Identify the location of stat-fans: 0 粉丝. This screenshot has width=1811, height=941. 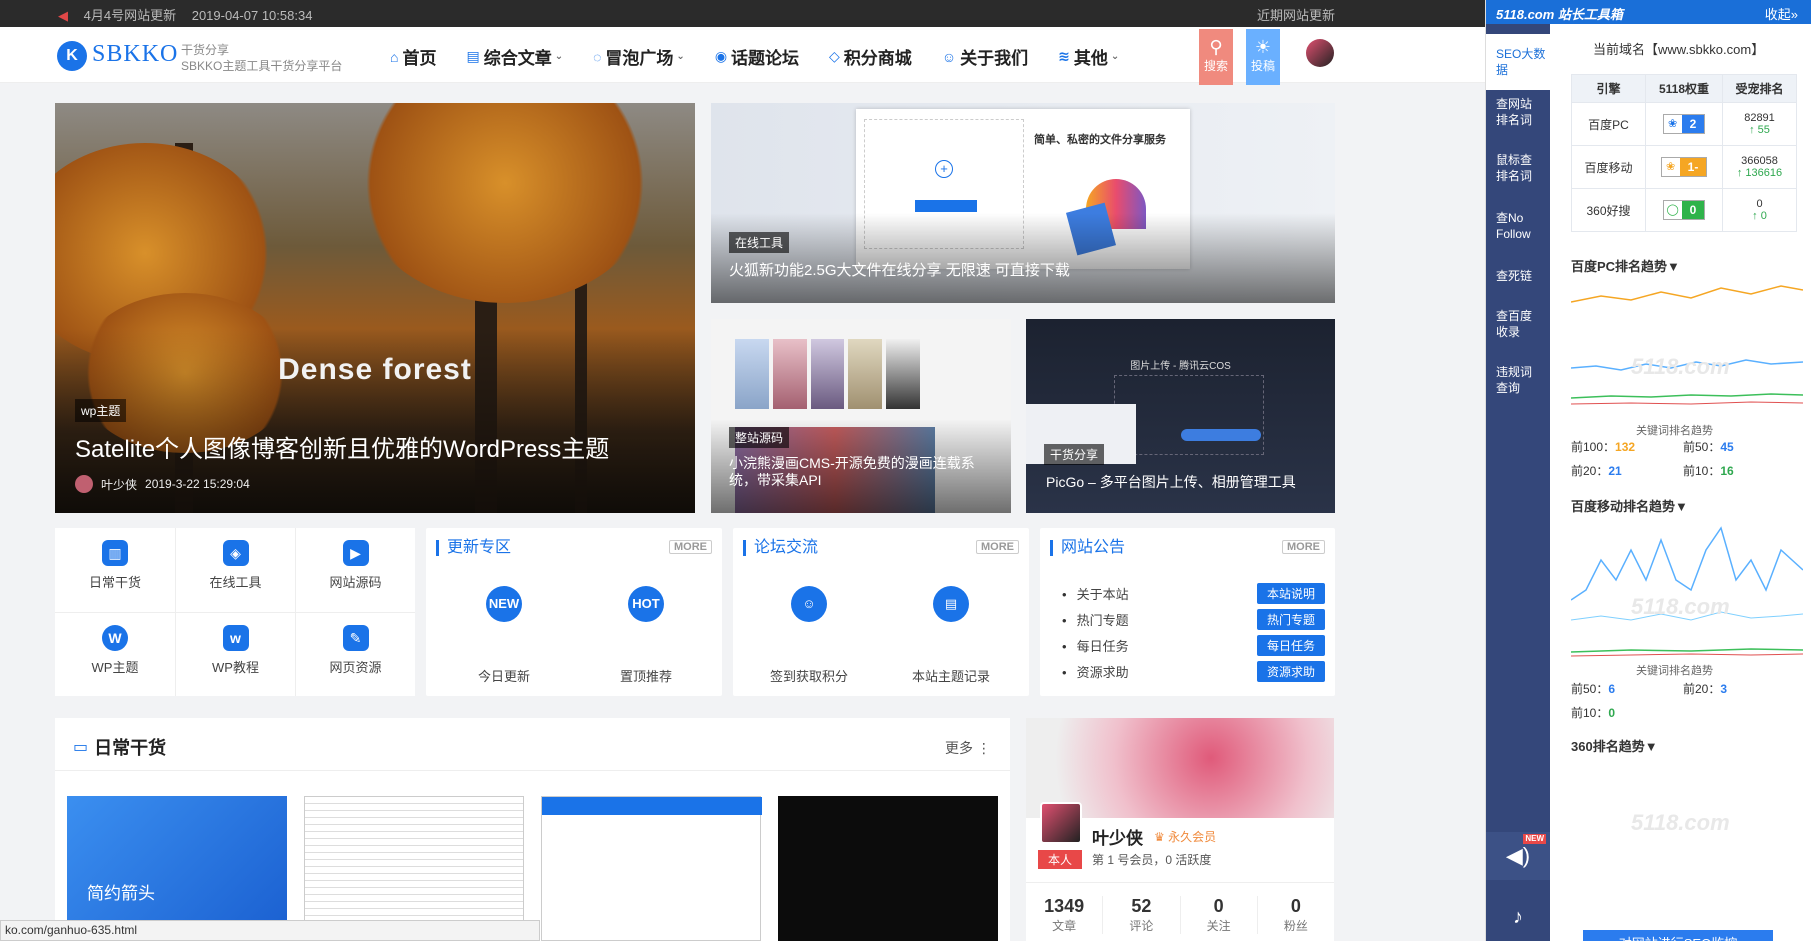
(1295, 915).